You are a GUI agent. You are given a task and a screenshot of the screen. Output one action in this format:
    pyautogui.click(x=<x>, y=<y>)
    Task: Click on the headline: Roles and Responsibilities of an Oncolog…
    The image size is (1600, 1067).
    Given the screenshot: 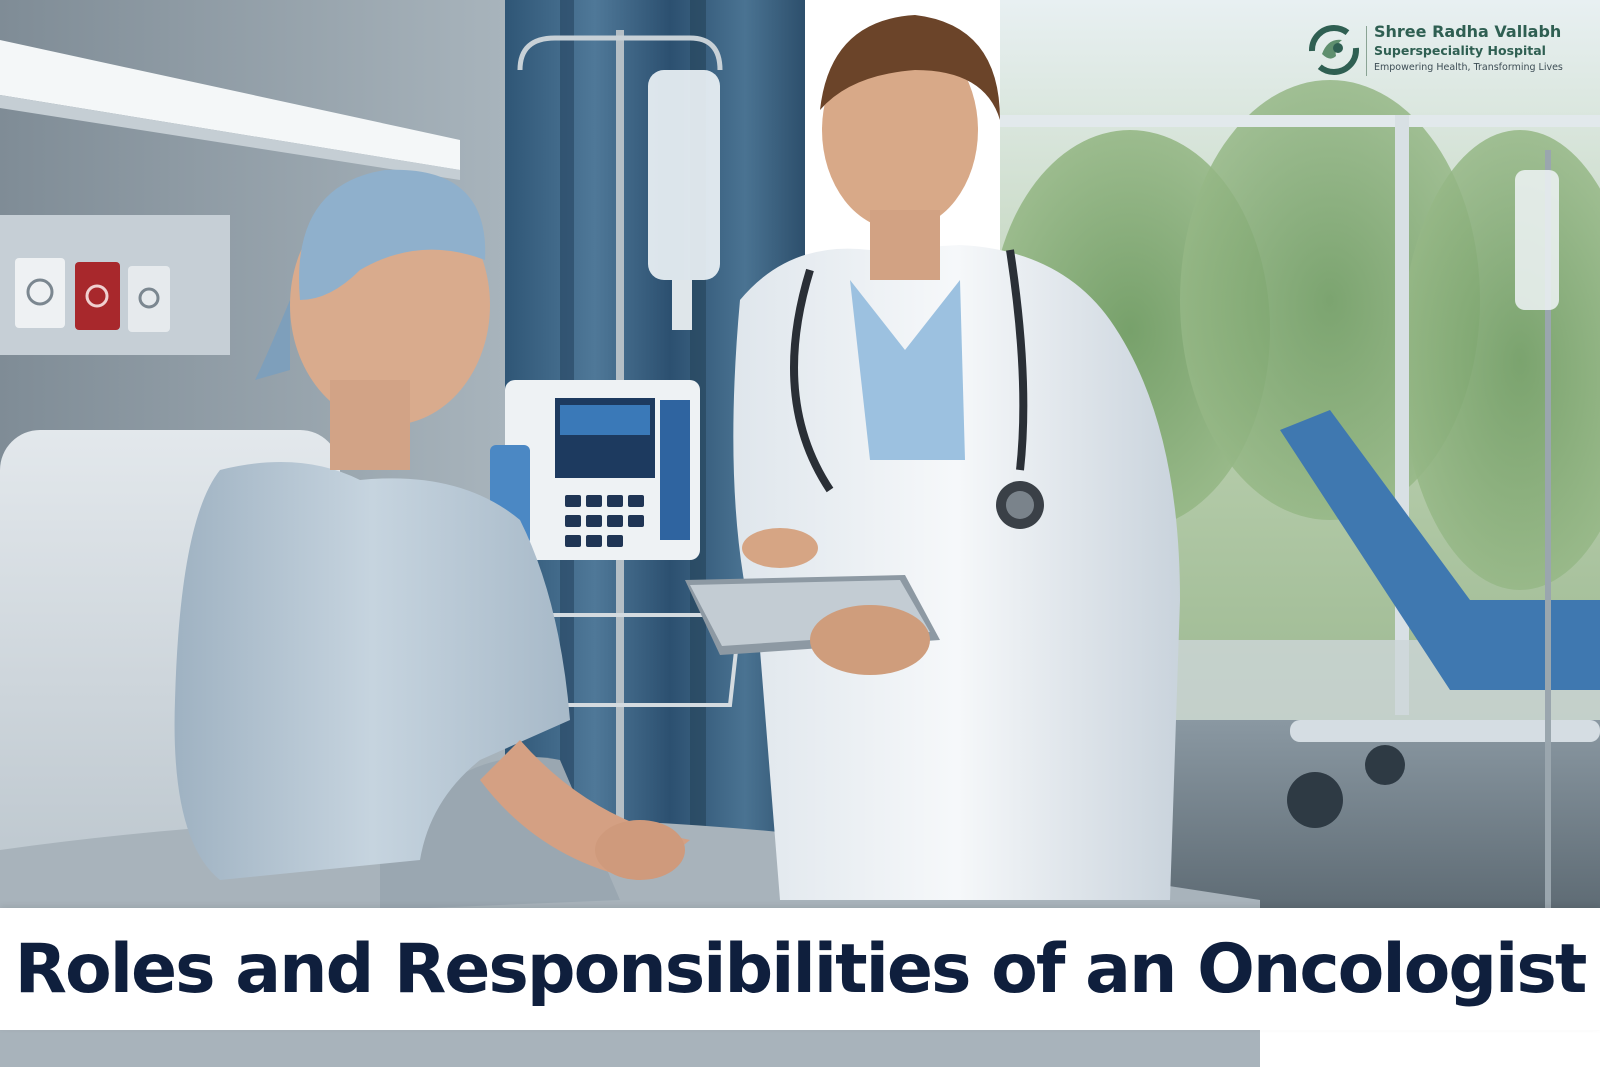 What is the action you would take?
    pyautogui.click(x=801, y=969)
    